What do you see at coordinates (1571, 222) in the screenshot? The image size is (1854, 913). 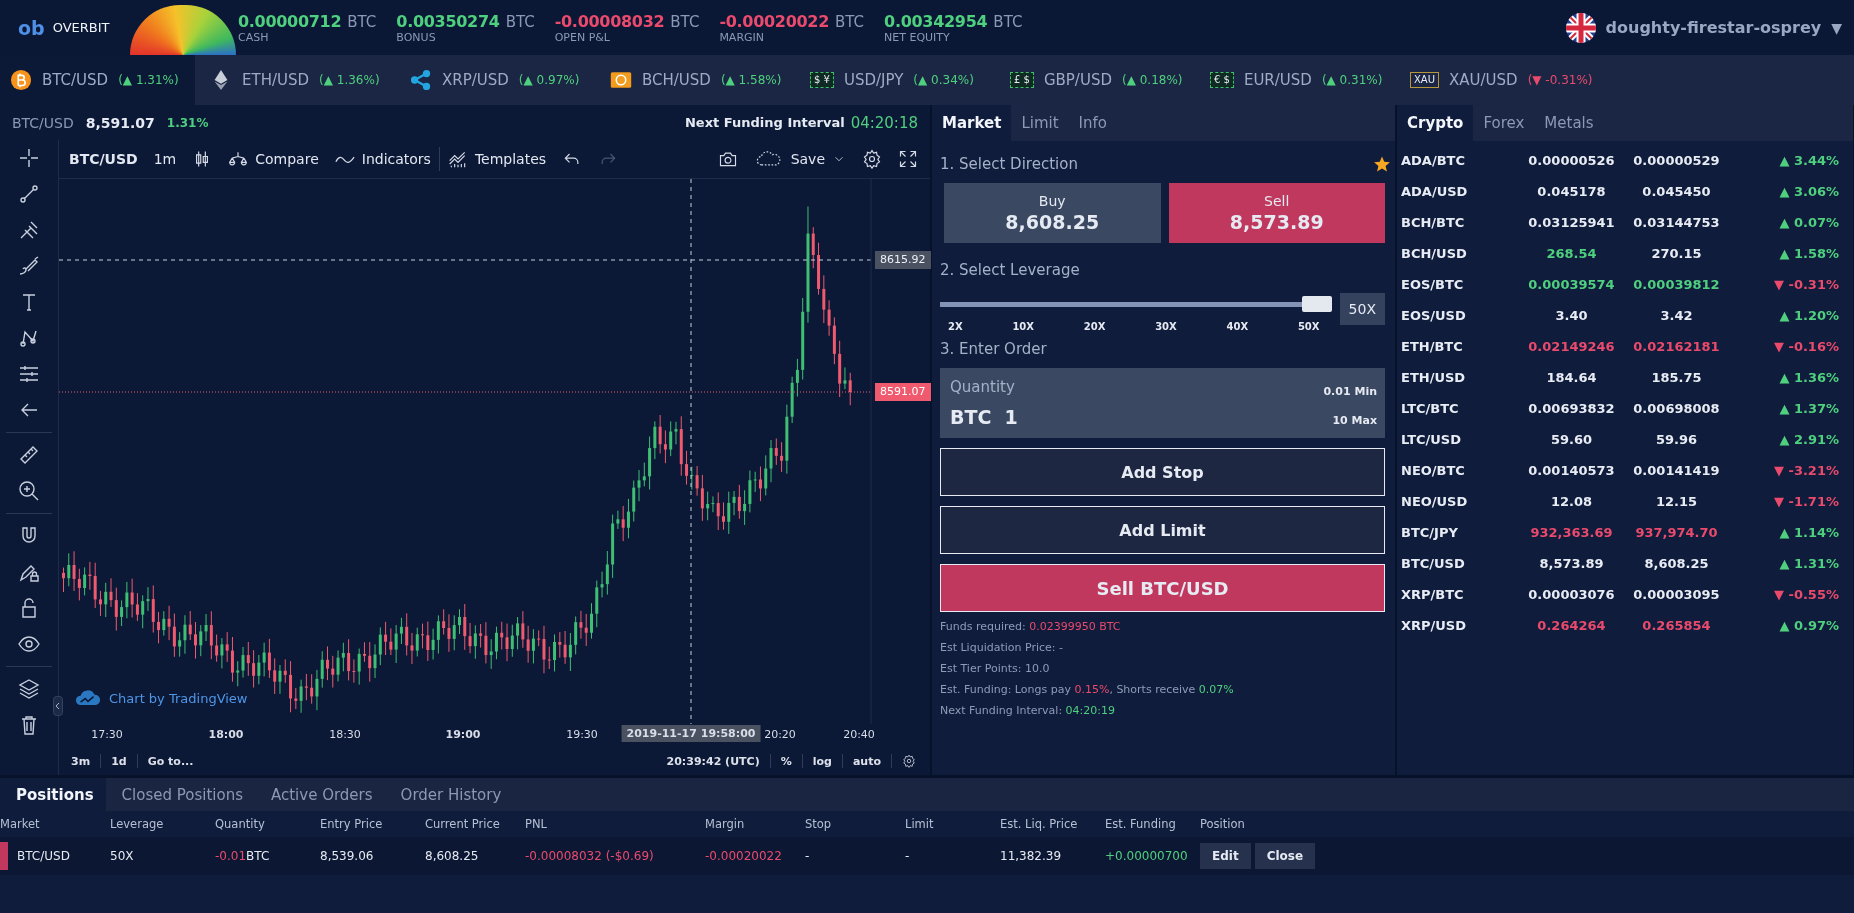 I see `bid-cell-text: 0.03125941` at bounding box center [1571, 222].